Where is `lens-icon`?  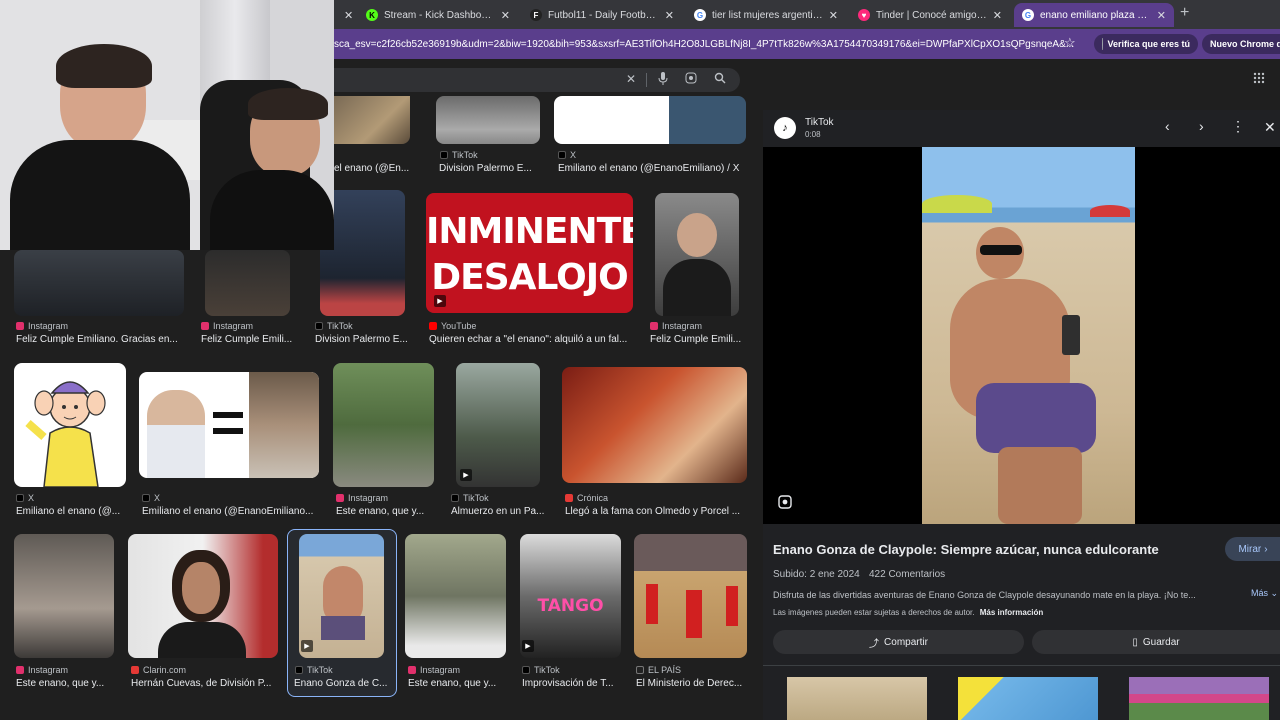
lens-icon is located at coordinates (691, 79).